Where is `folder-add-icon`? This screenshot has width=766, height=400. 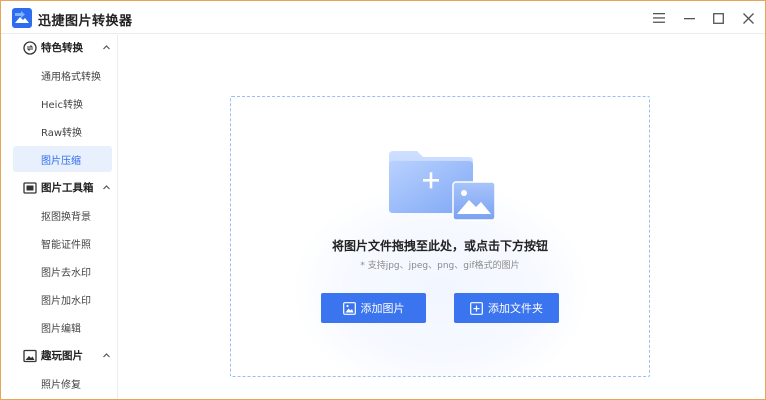 folder-add-icon is located at coordinates (476, 308).